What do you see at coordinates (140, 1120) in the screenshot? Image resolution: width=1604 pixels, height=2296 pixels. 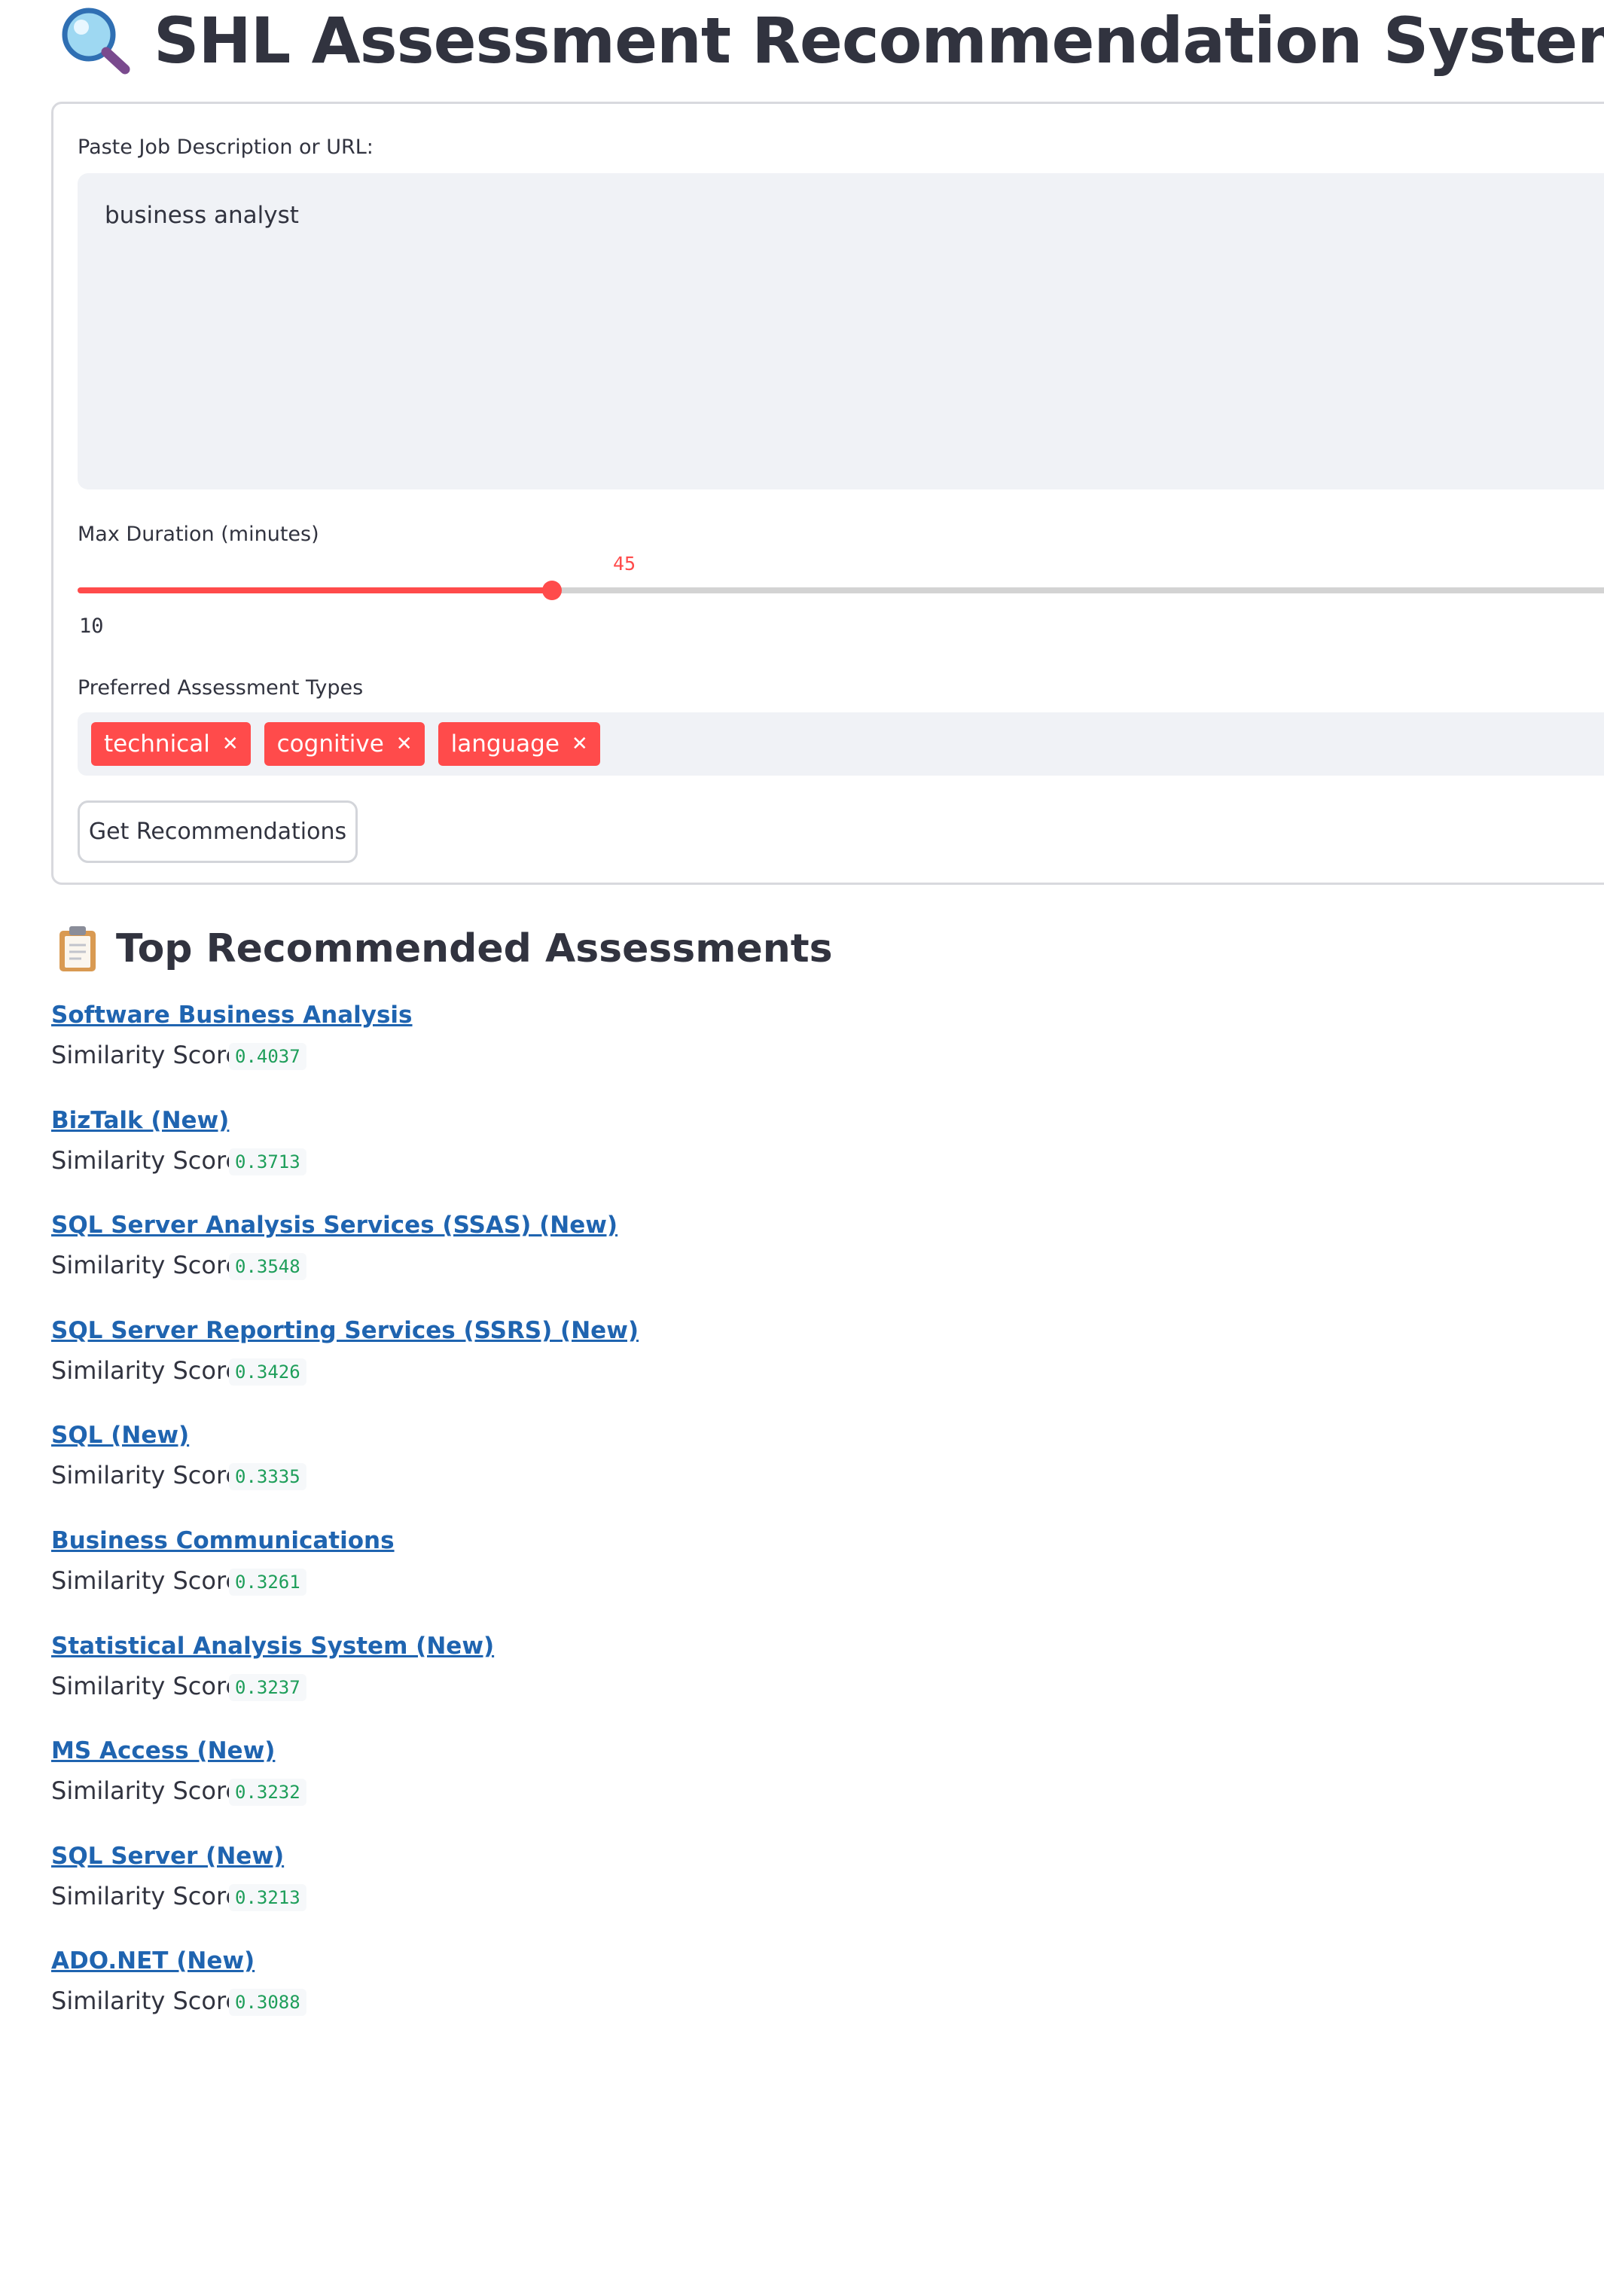 I see `assessment-link: BizTalk (New)` at bounding box center [140, 1120].